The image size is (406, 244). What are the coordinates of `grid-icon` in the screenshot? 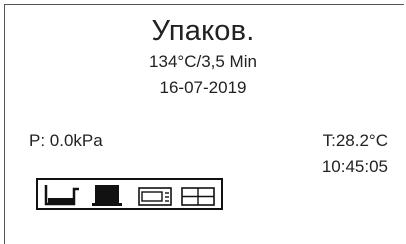 It's located at (198, 196).